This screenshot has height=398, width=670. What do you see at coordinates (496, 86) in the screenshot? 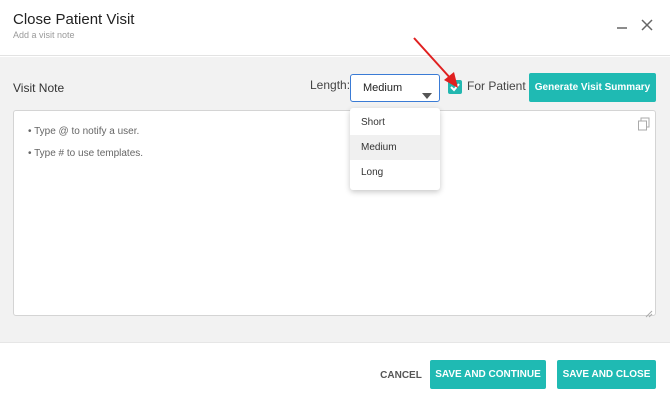
I see `for-patient-label: For Patient` at bounding box center [496, 86].